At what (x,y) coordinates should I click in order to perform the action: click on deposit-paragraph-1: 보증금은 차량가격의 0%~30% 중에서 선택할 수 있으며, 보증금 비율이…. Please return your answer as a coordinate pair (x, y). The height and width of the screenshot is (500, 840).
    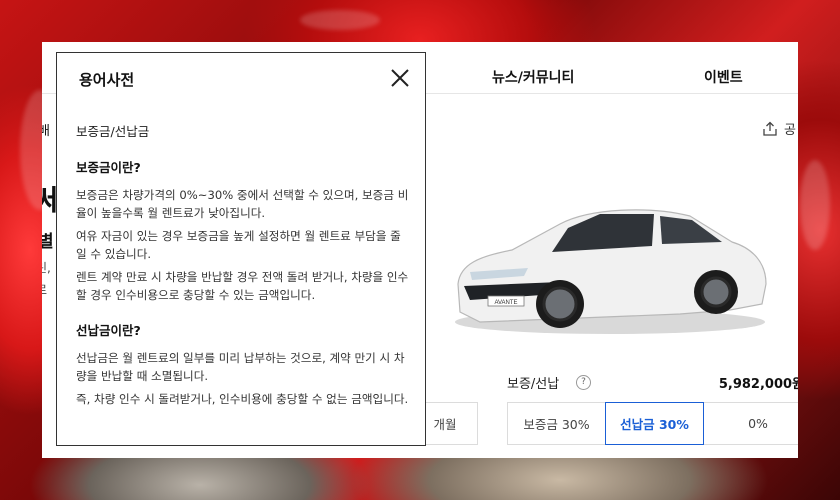
    Looking at the image, I should click on (242, 204).